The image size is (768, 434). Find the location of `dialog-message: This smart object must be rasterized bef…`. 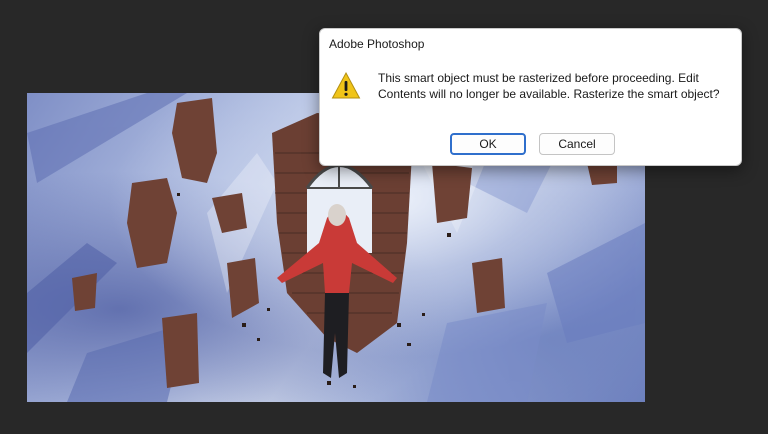

dialog-message: This smart object must be rasterized bef… is located at coordinates (553, 86).